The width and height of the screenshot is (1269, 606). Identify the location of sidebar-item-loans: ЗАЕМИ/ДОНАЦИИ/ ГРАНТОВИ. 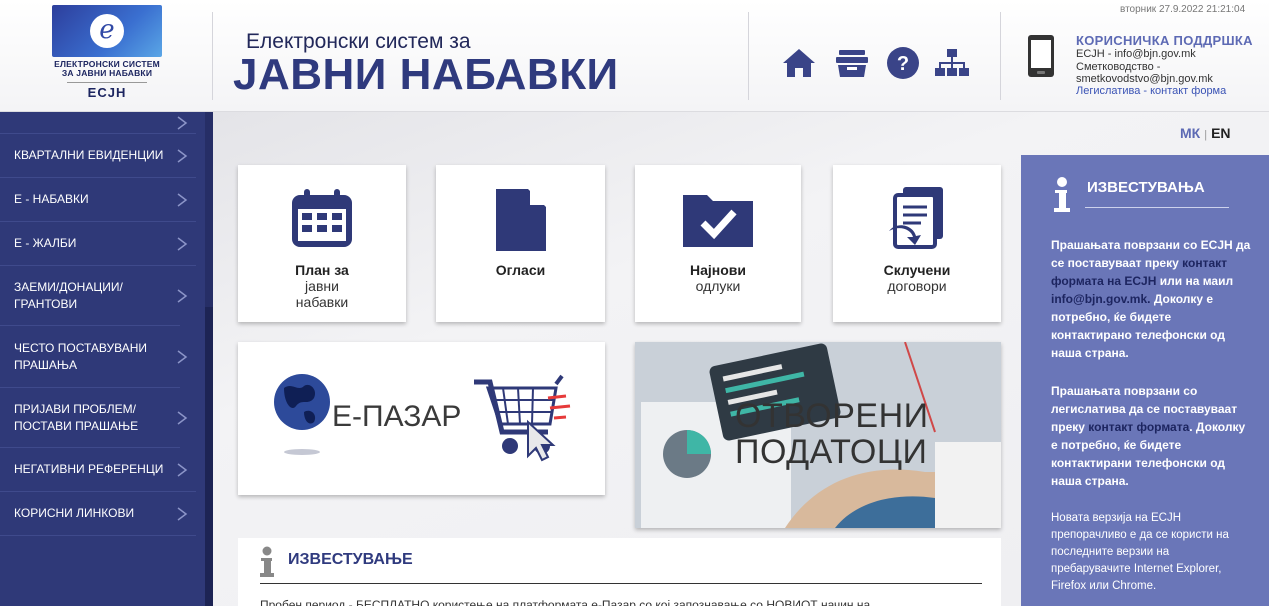
(94, 296).